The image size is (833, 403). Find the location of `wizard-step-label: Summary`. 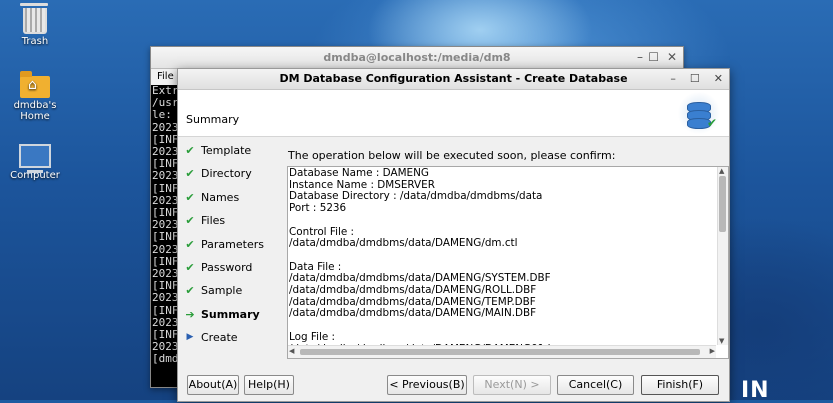

wizard-step-label: Summary is located at coordinates (230, 314).